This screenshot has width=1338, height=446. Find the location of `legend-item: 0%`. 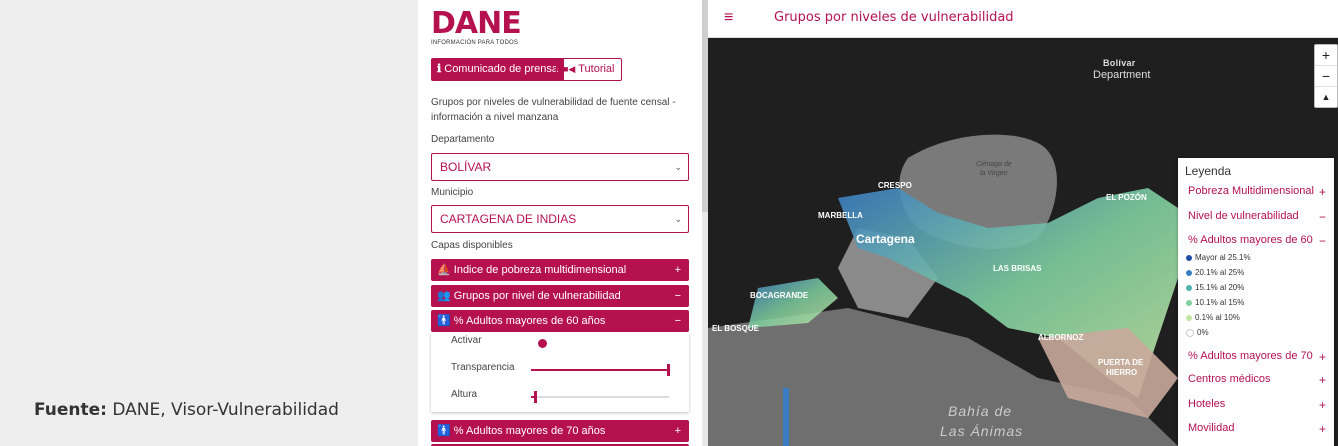

legend-item: 0% is located at coordinates (1197, 332).